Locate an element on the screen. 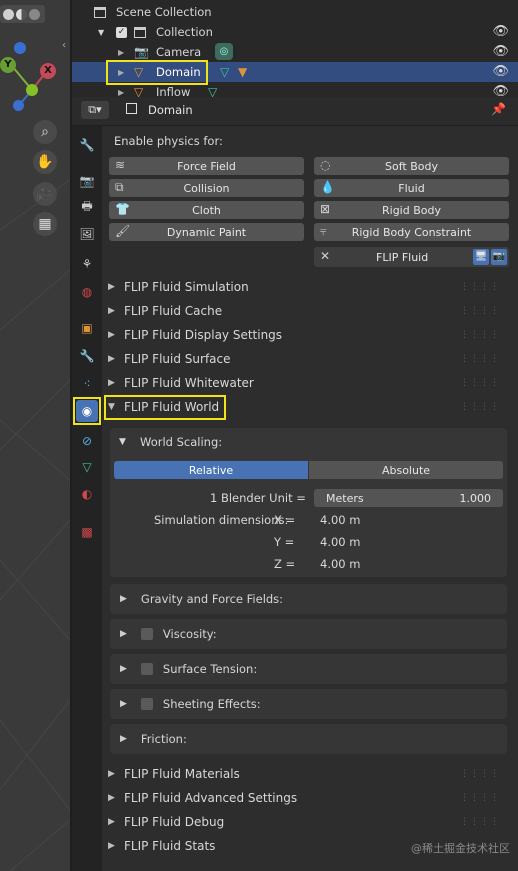  force-field-button: ≋ Force Field is located at coordinates (206, 166).